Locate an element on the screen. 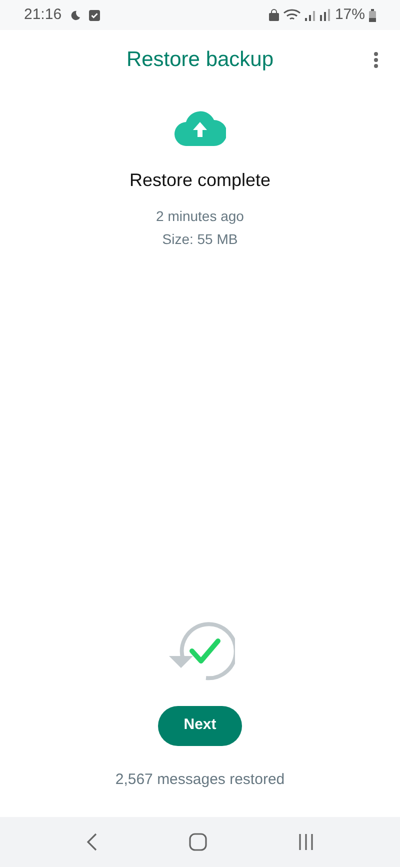 The width and height of the screenshot is (400, 867). home-icon is located at coordinates (197, 842).